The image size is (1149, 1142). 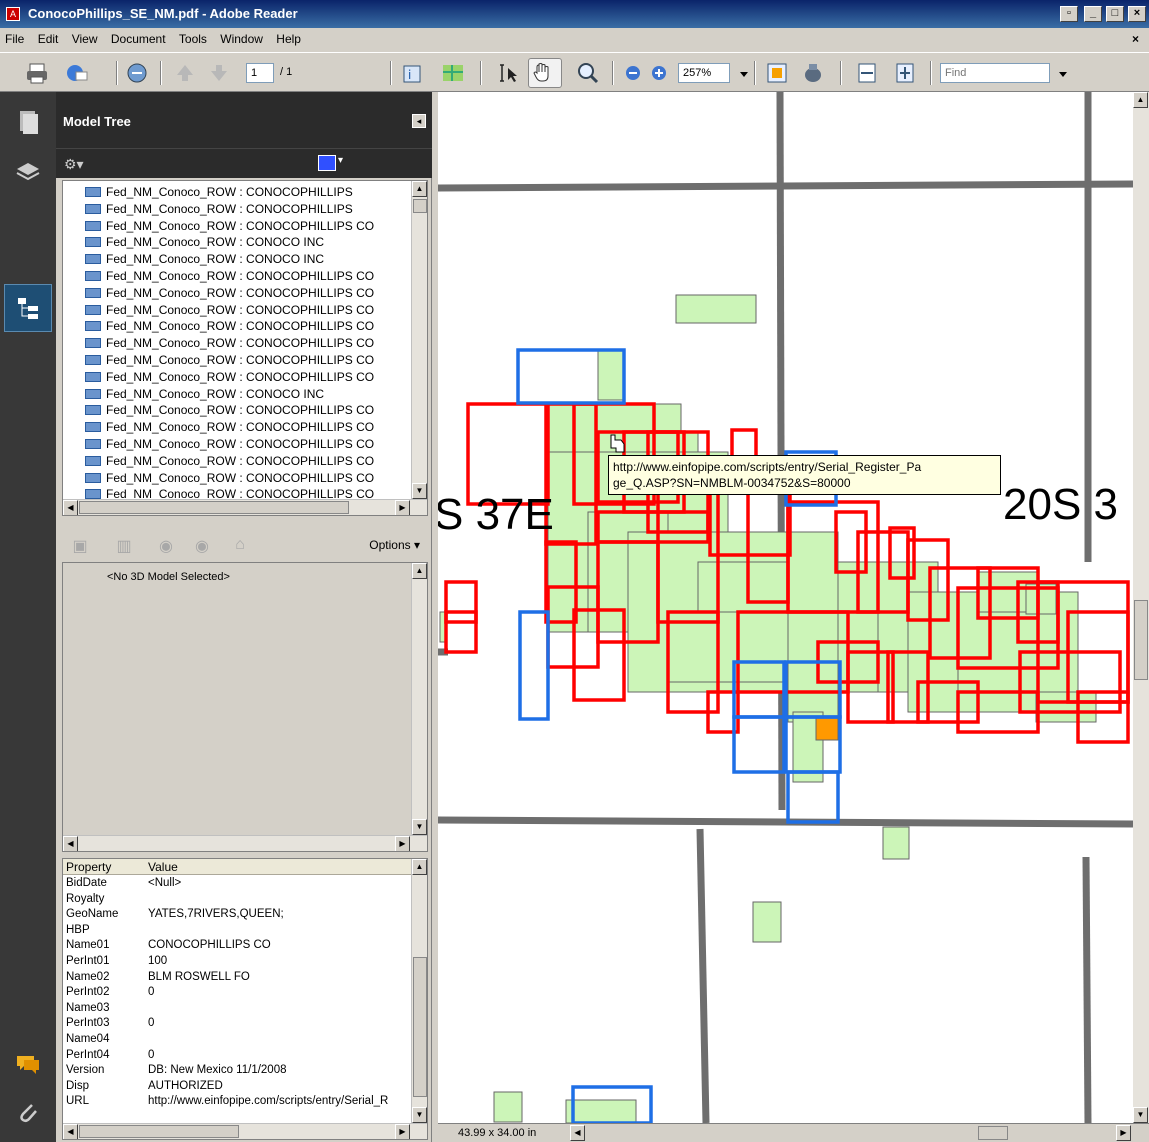 What do you see at coordinates (124, 546) in the screenshot?
I see `delete-icon: ▥` at bounding box center [124, 546].